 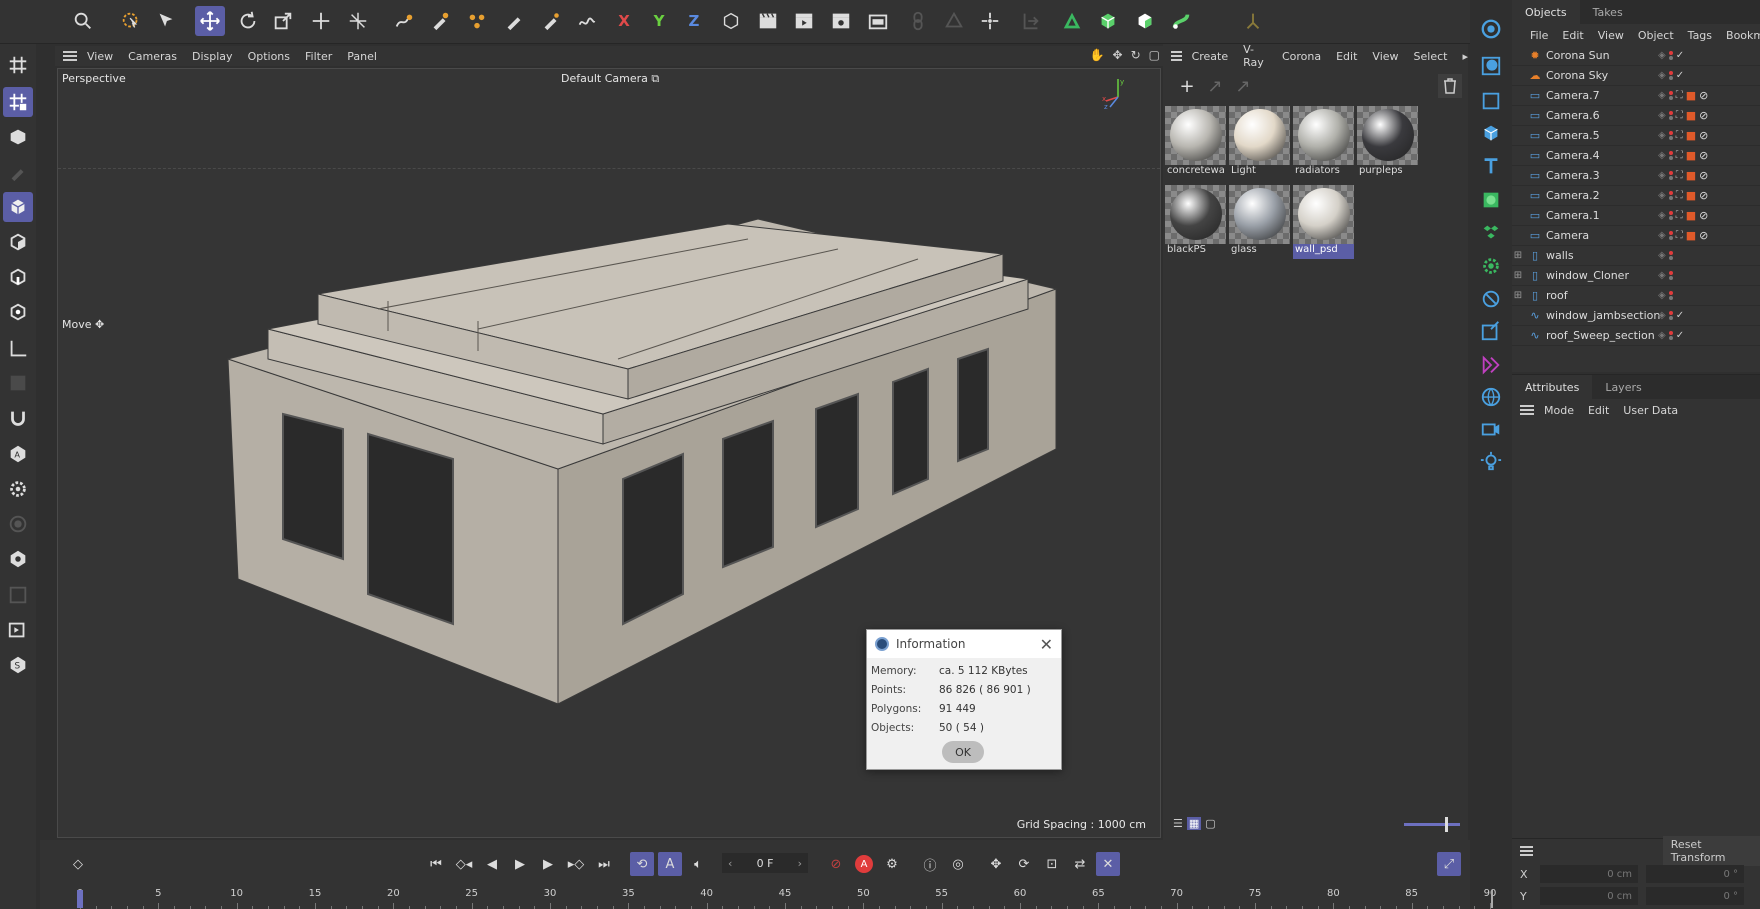 I want to click on pen-spline-icon, so click(x=404, y=21).